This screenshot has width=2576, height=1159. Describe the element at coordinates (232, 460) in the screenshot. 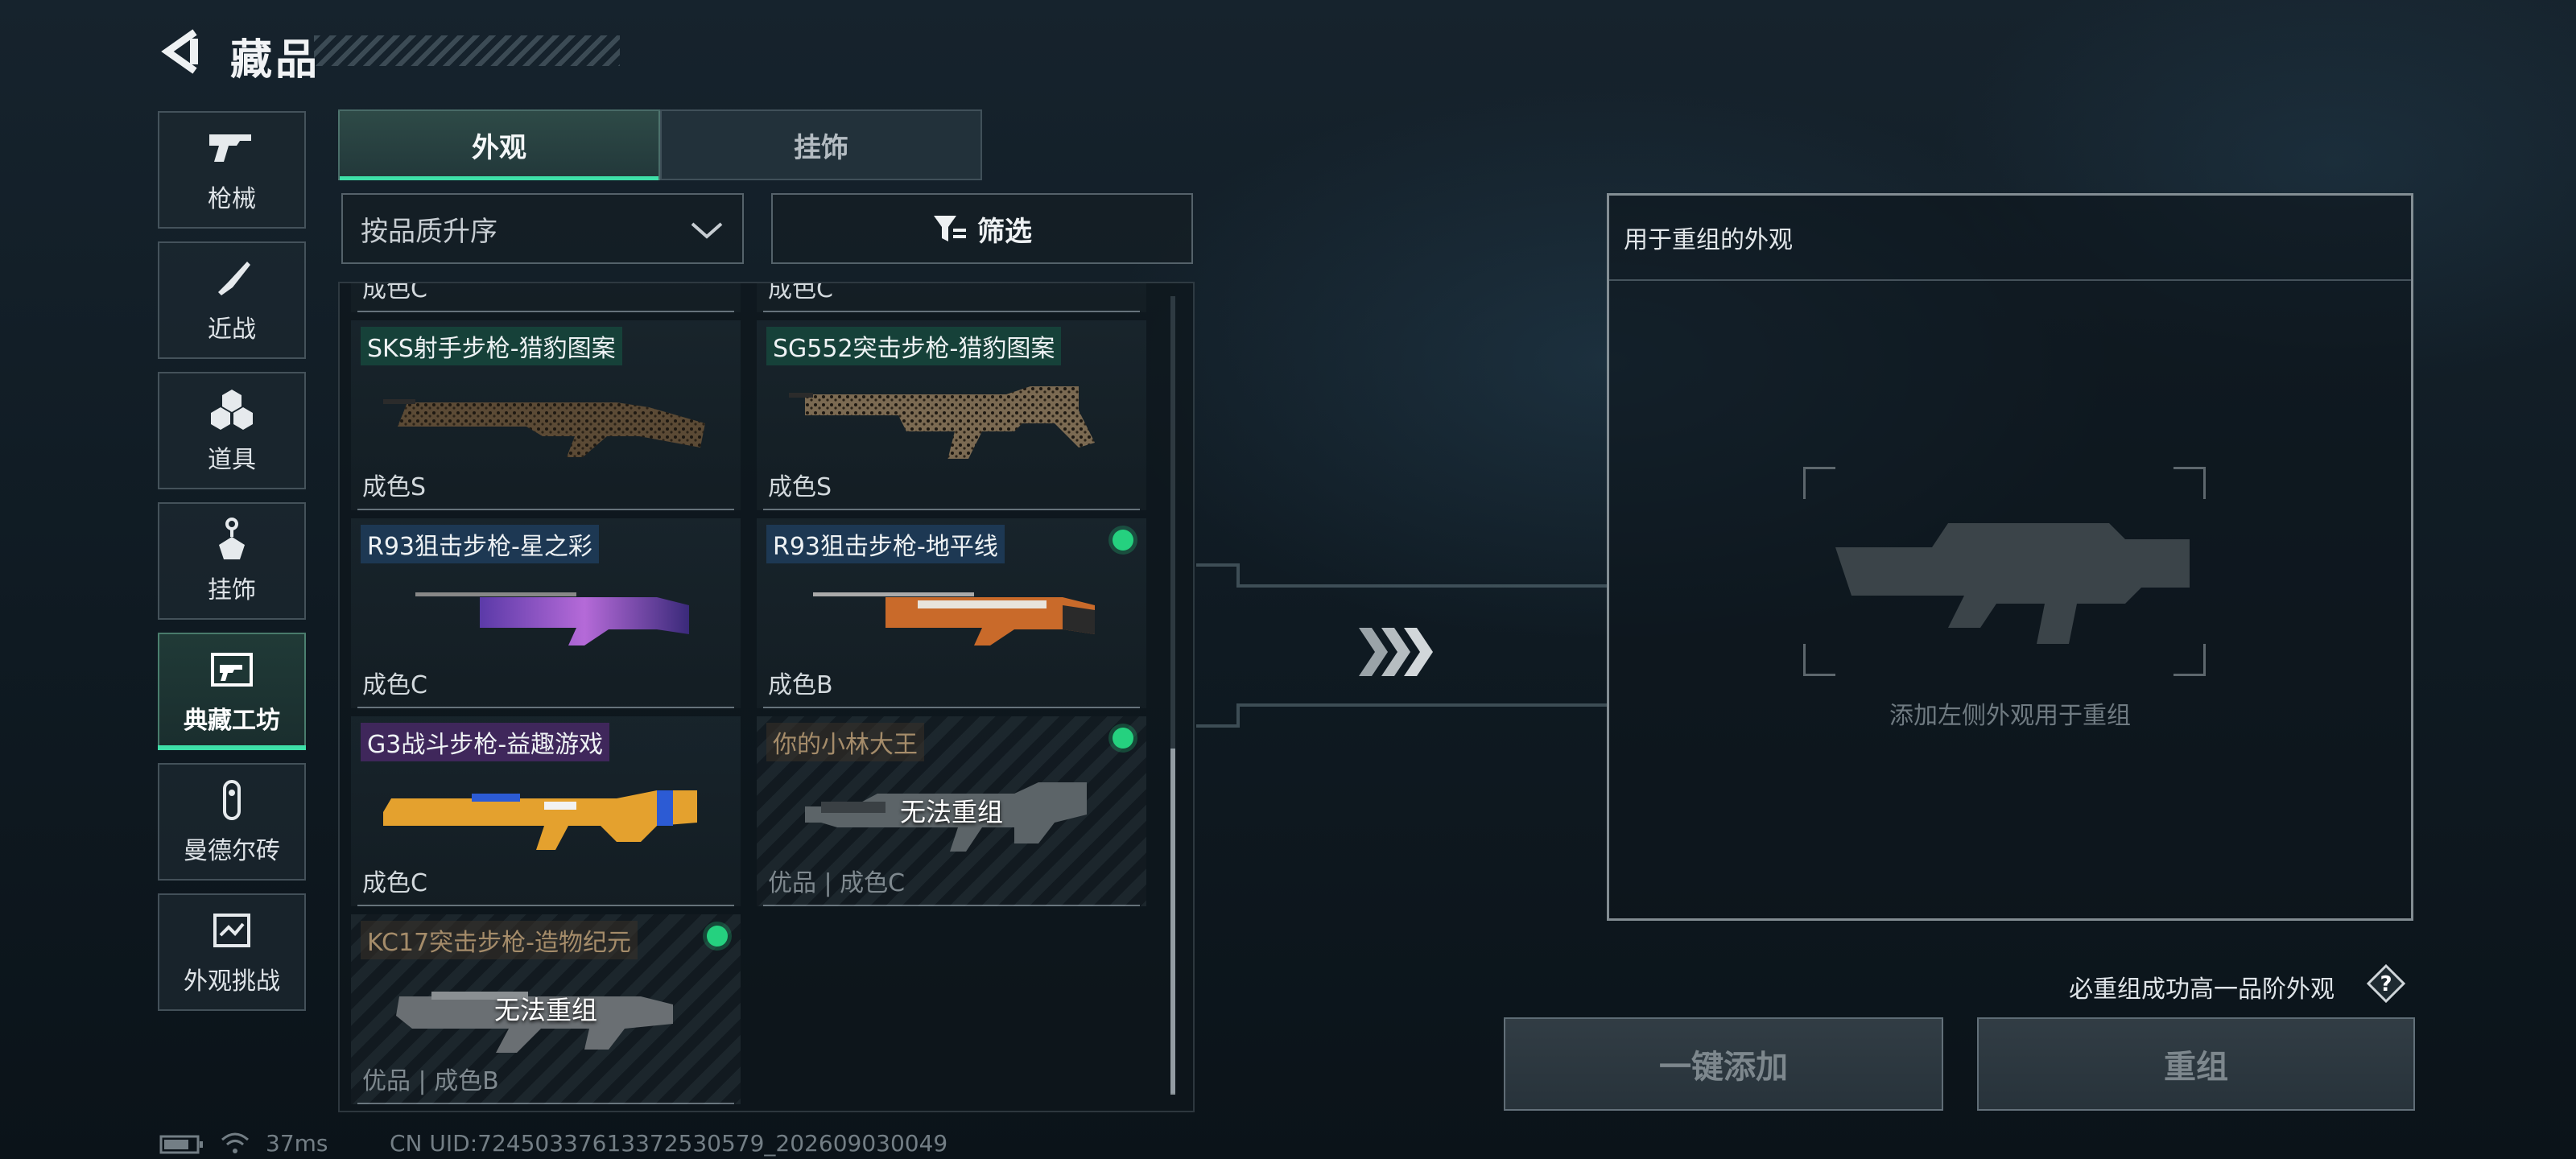

I see `sidebar-item-label: 道具` at that location.